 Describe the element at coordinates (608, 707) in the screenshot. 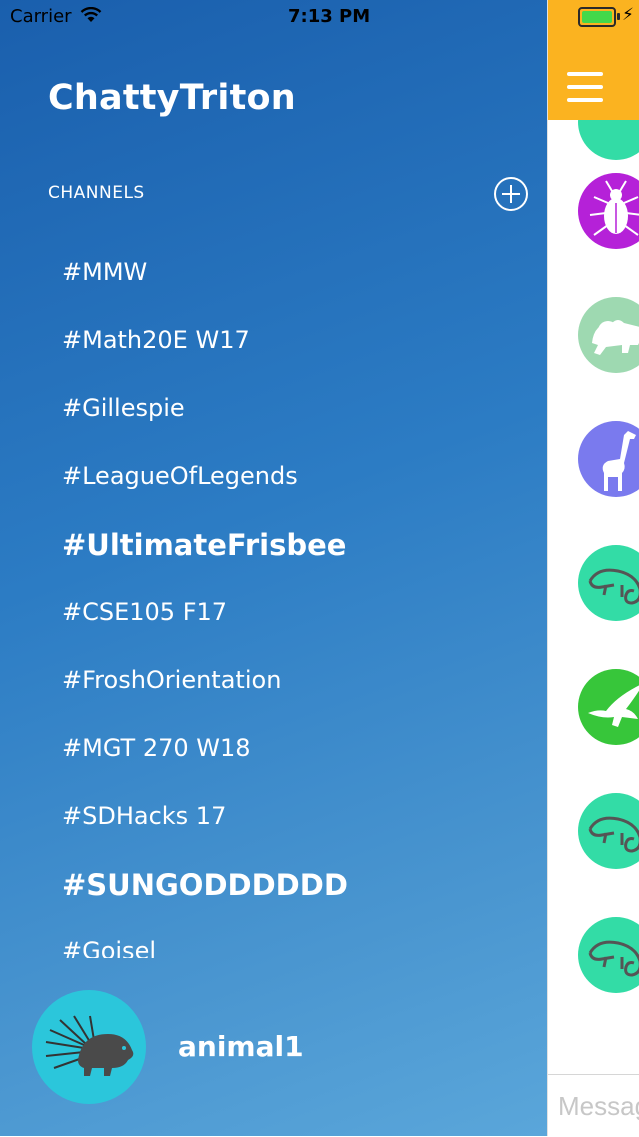

I see `eagle-icon` at that location.